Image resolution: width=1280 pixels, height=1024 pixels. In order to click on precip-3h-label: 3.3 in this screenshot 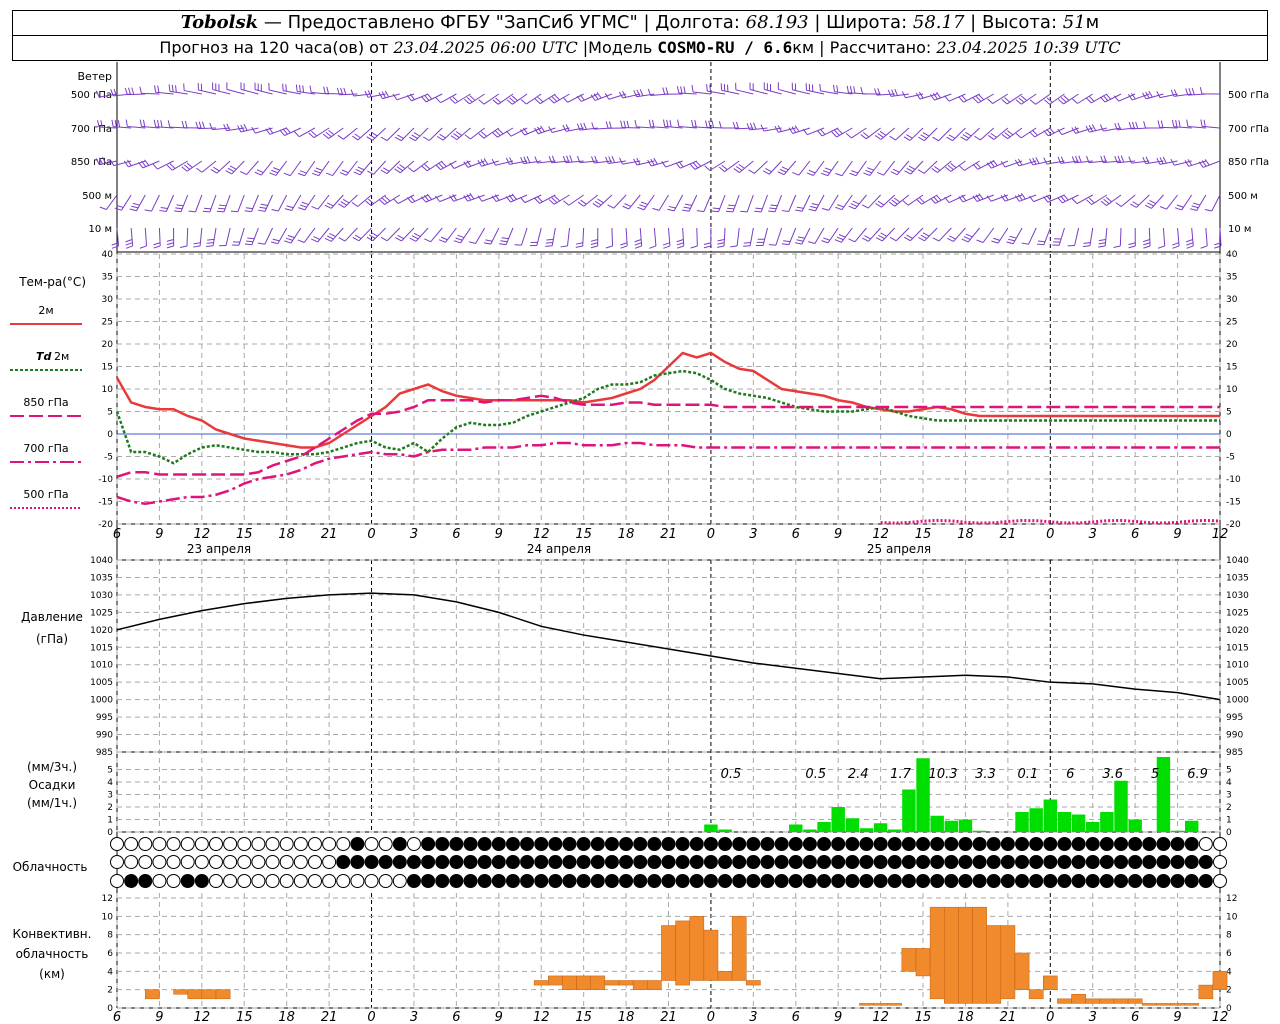, I will do `click(985, 774)`.